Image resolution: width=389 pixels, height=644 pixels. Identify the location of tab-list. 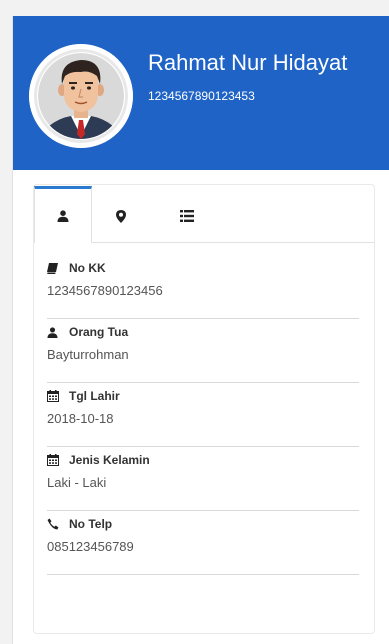
(187, 216).